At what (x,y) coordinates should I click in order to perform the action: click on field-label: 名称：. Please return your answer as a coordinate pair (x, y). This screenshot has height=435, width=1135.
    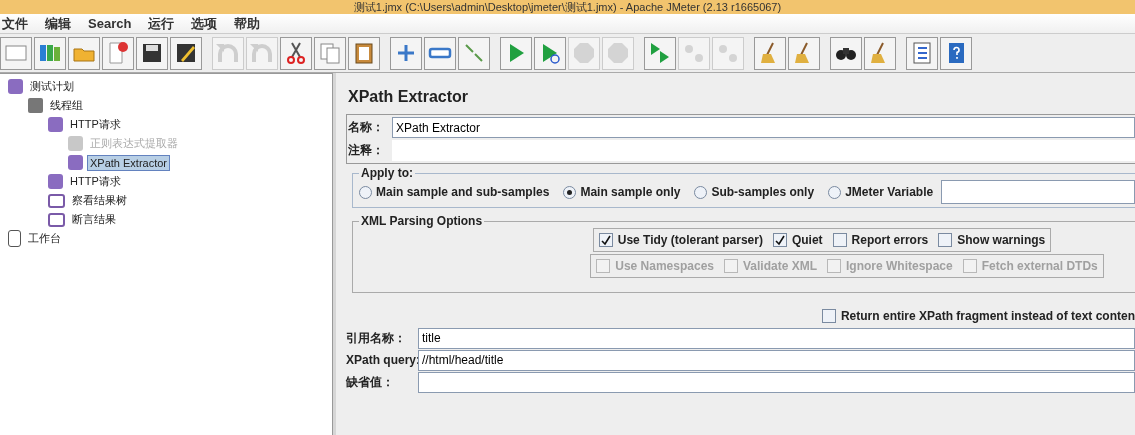
    Looking at the image, I should click on (366, 127).